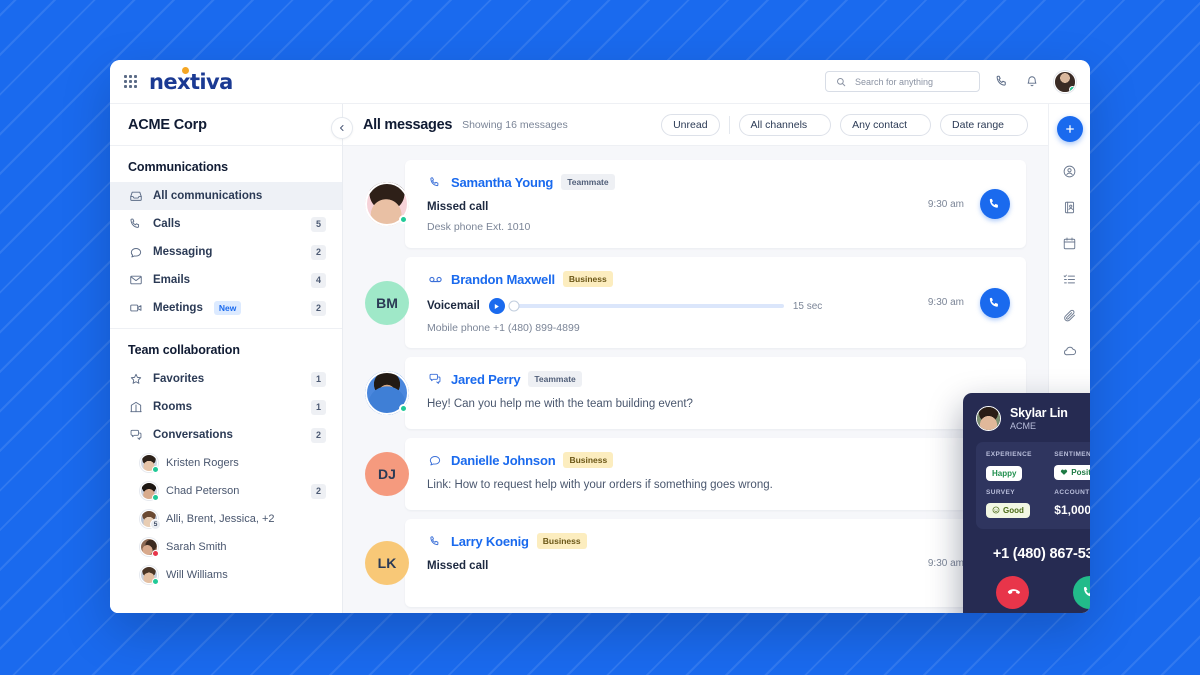 The image size is (1200, 675). What do you see at coordinates (1070, 243) in the screenshot?
I see `calendar-icon` at bounding box center [1070, 243].